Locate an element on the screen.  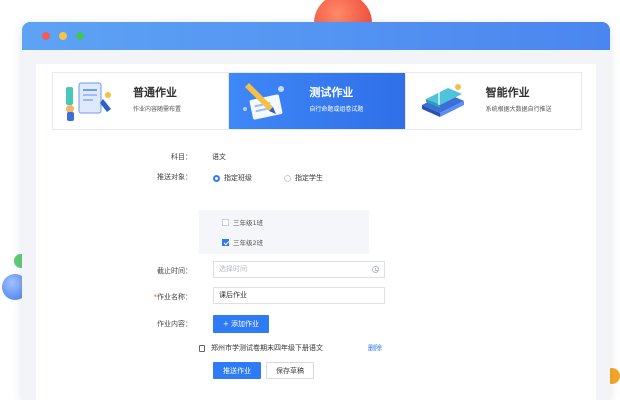
pen-paper-illustration-icon is located at coordinates (264, 101).